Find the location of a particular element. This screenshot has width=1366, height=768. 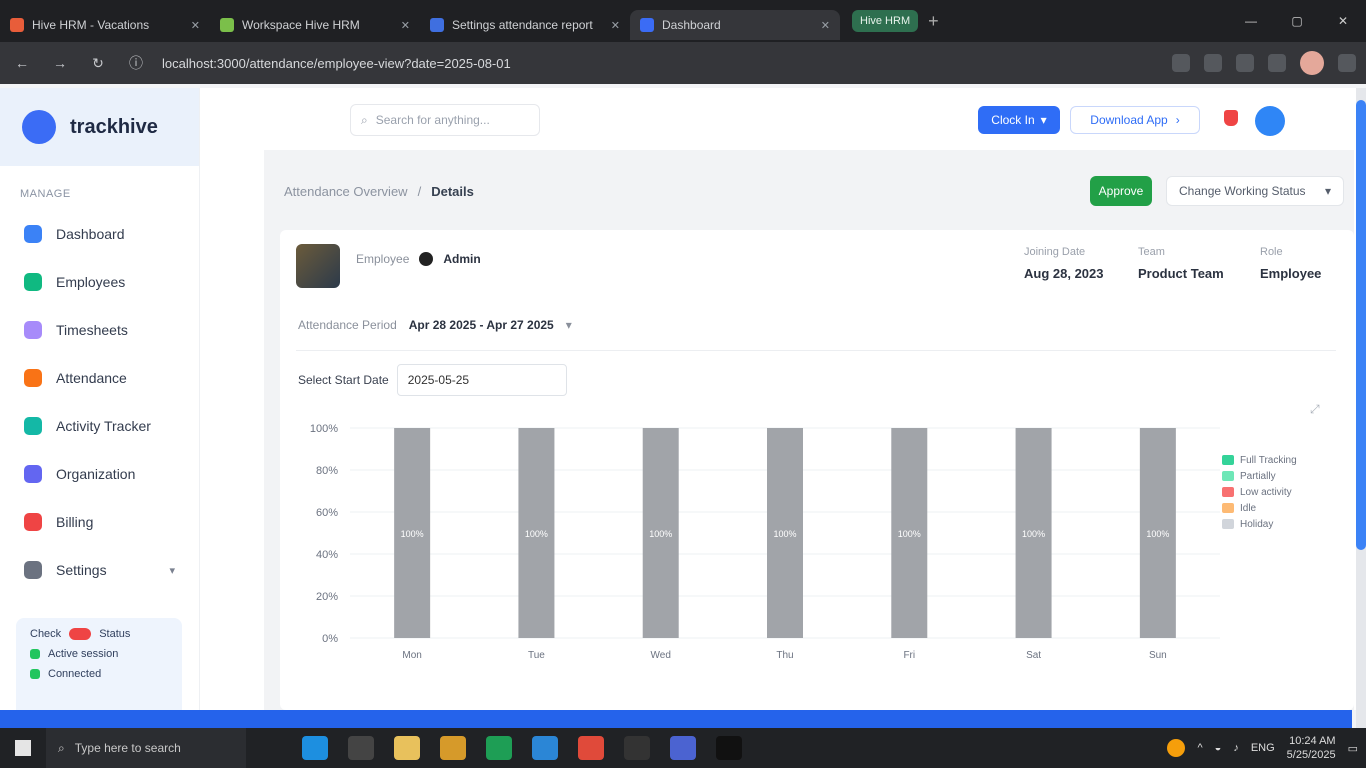

y-tick-label: 60% is located at coordinates (327, 513).